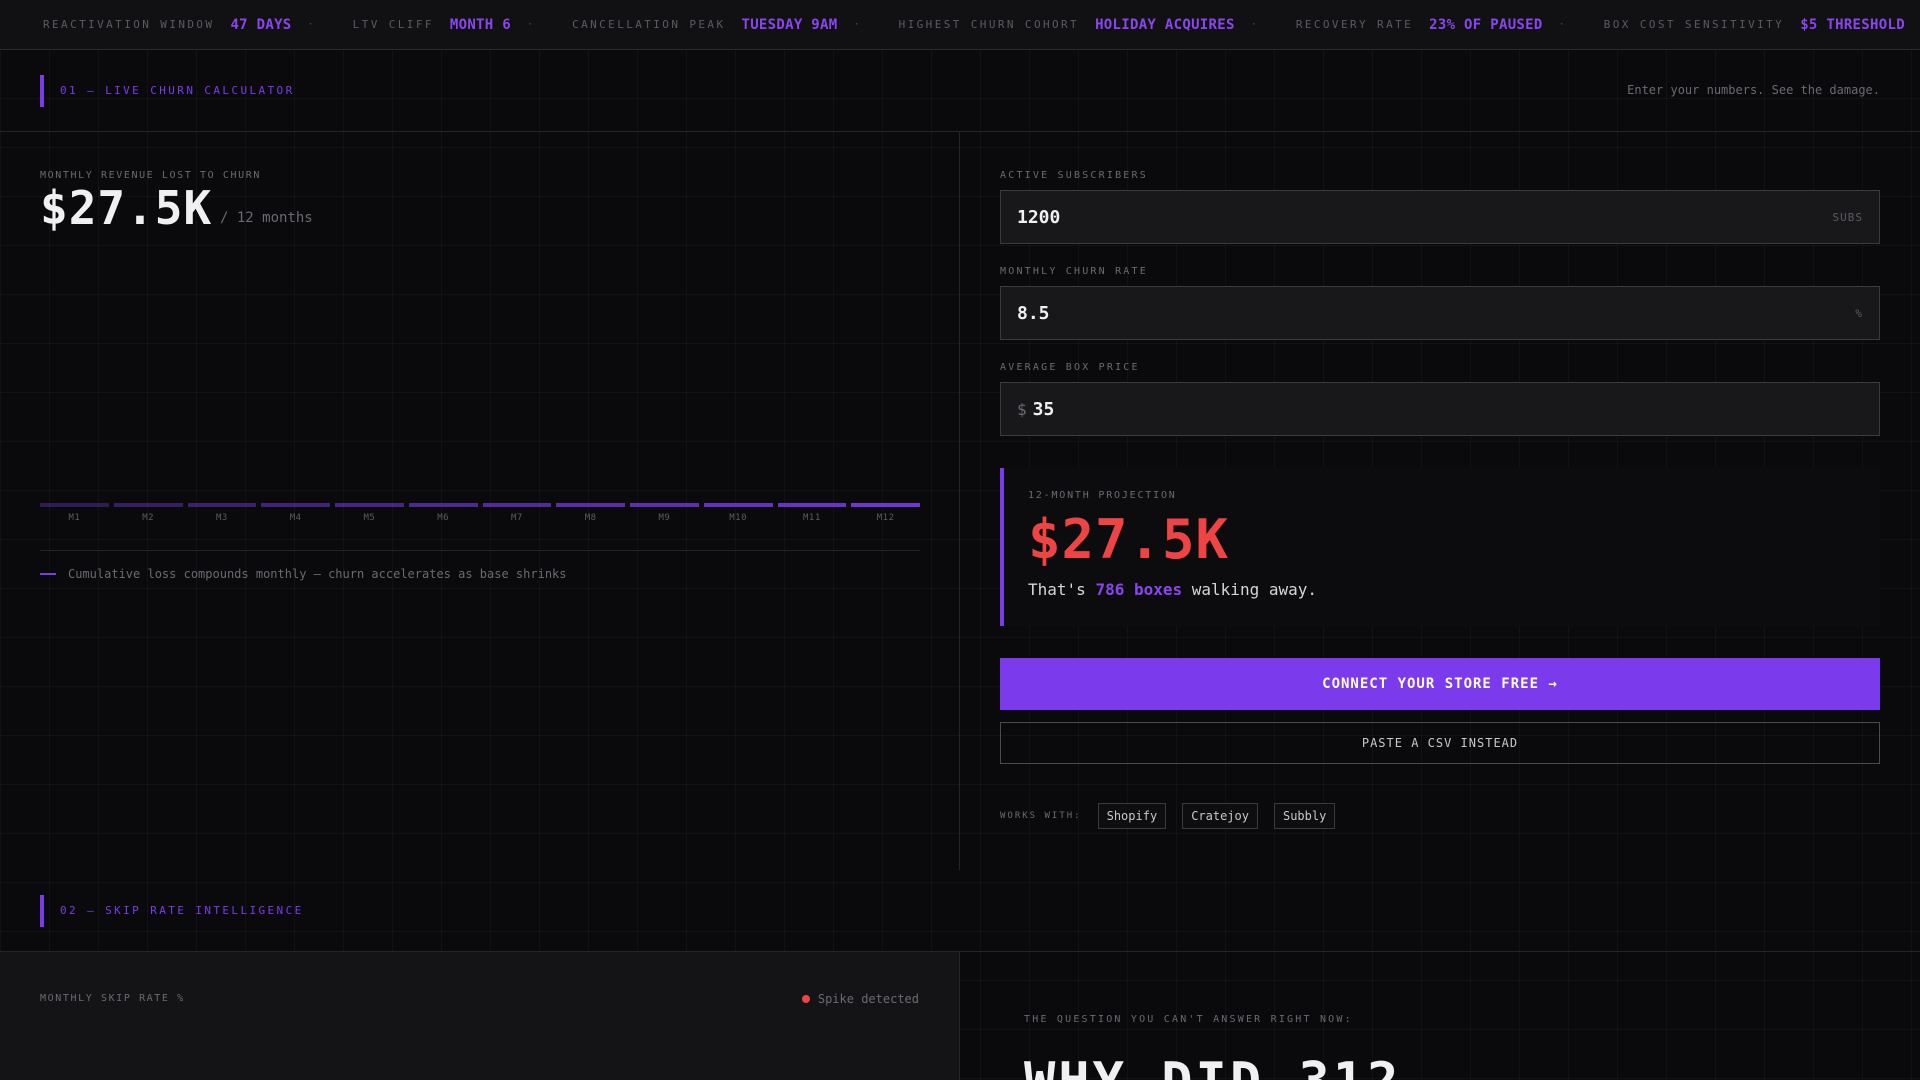 Image resolution: width=1920 pixels, height=1080 pixels. Describe the element at coordinates (805, 999) in the screenshot. I see `alert-dot-icon` at that location.